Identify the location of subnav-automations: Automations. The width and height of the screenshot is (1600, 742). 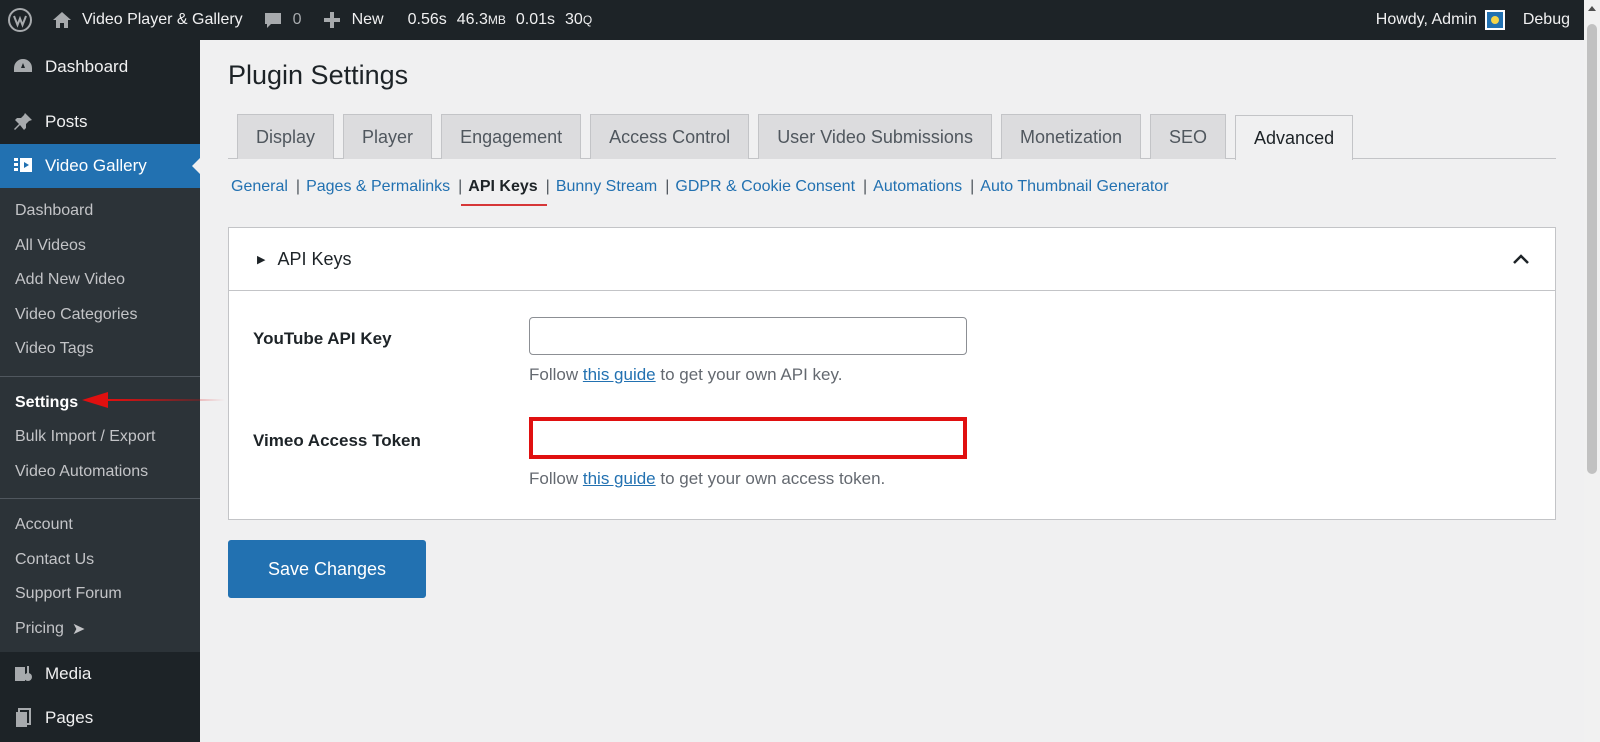
(917, 187).